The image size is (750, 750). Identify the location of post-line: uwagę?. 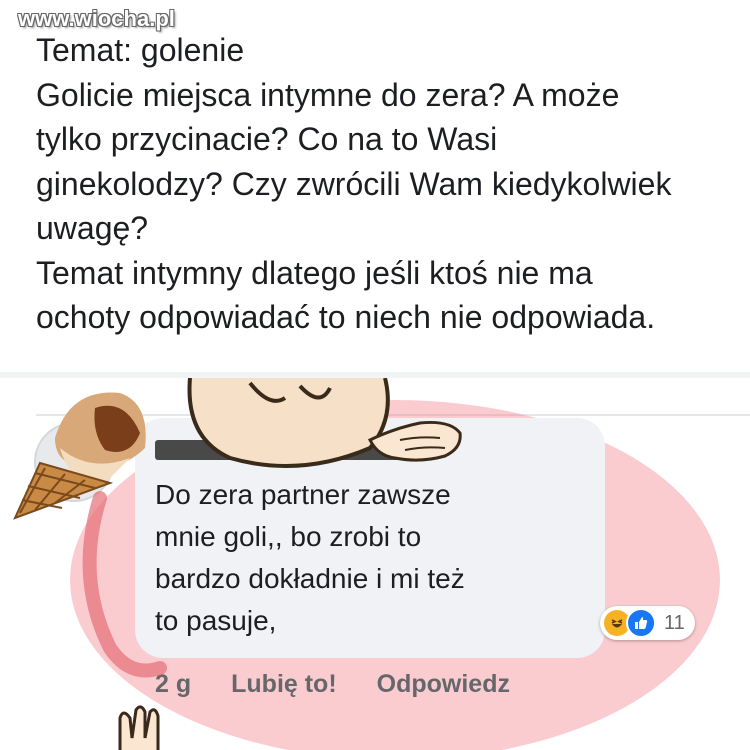
(92, 228).